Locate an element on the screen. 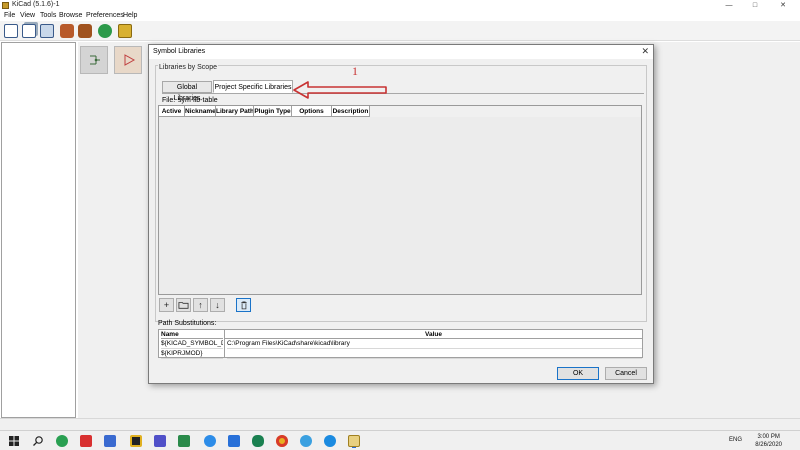 The image size is (800, 450). symbol-editor-tile is located at coordinates (128, 60).